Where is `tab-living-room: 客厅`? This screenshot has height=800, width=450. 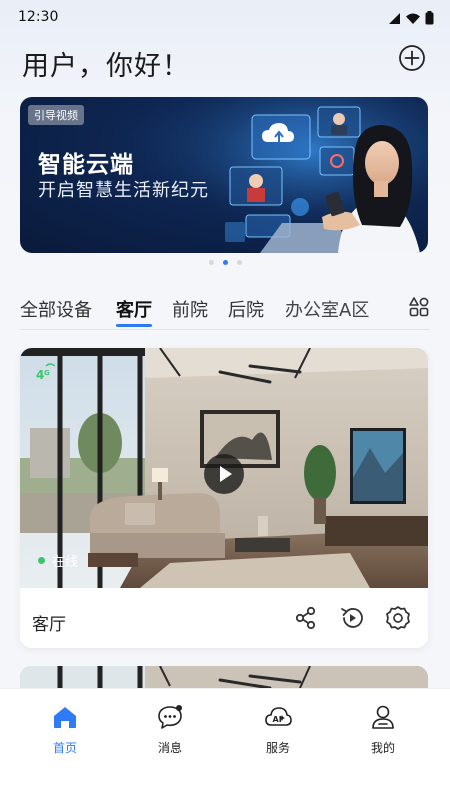
tab-living-room: 客厅 is located at coordinates (134, 309).